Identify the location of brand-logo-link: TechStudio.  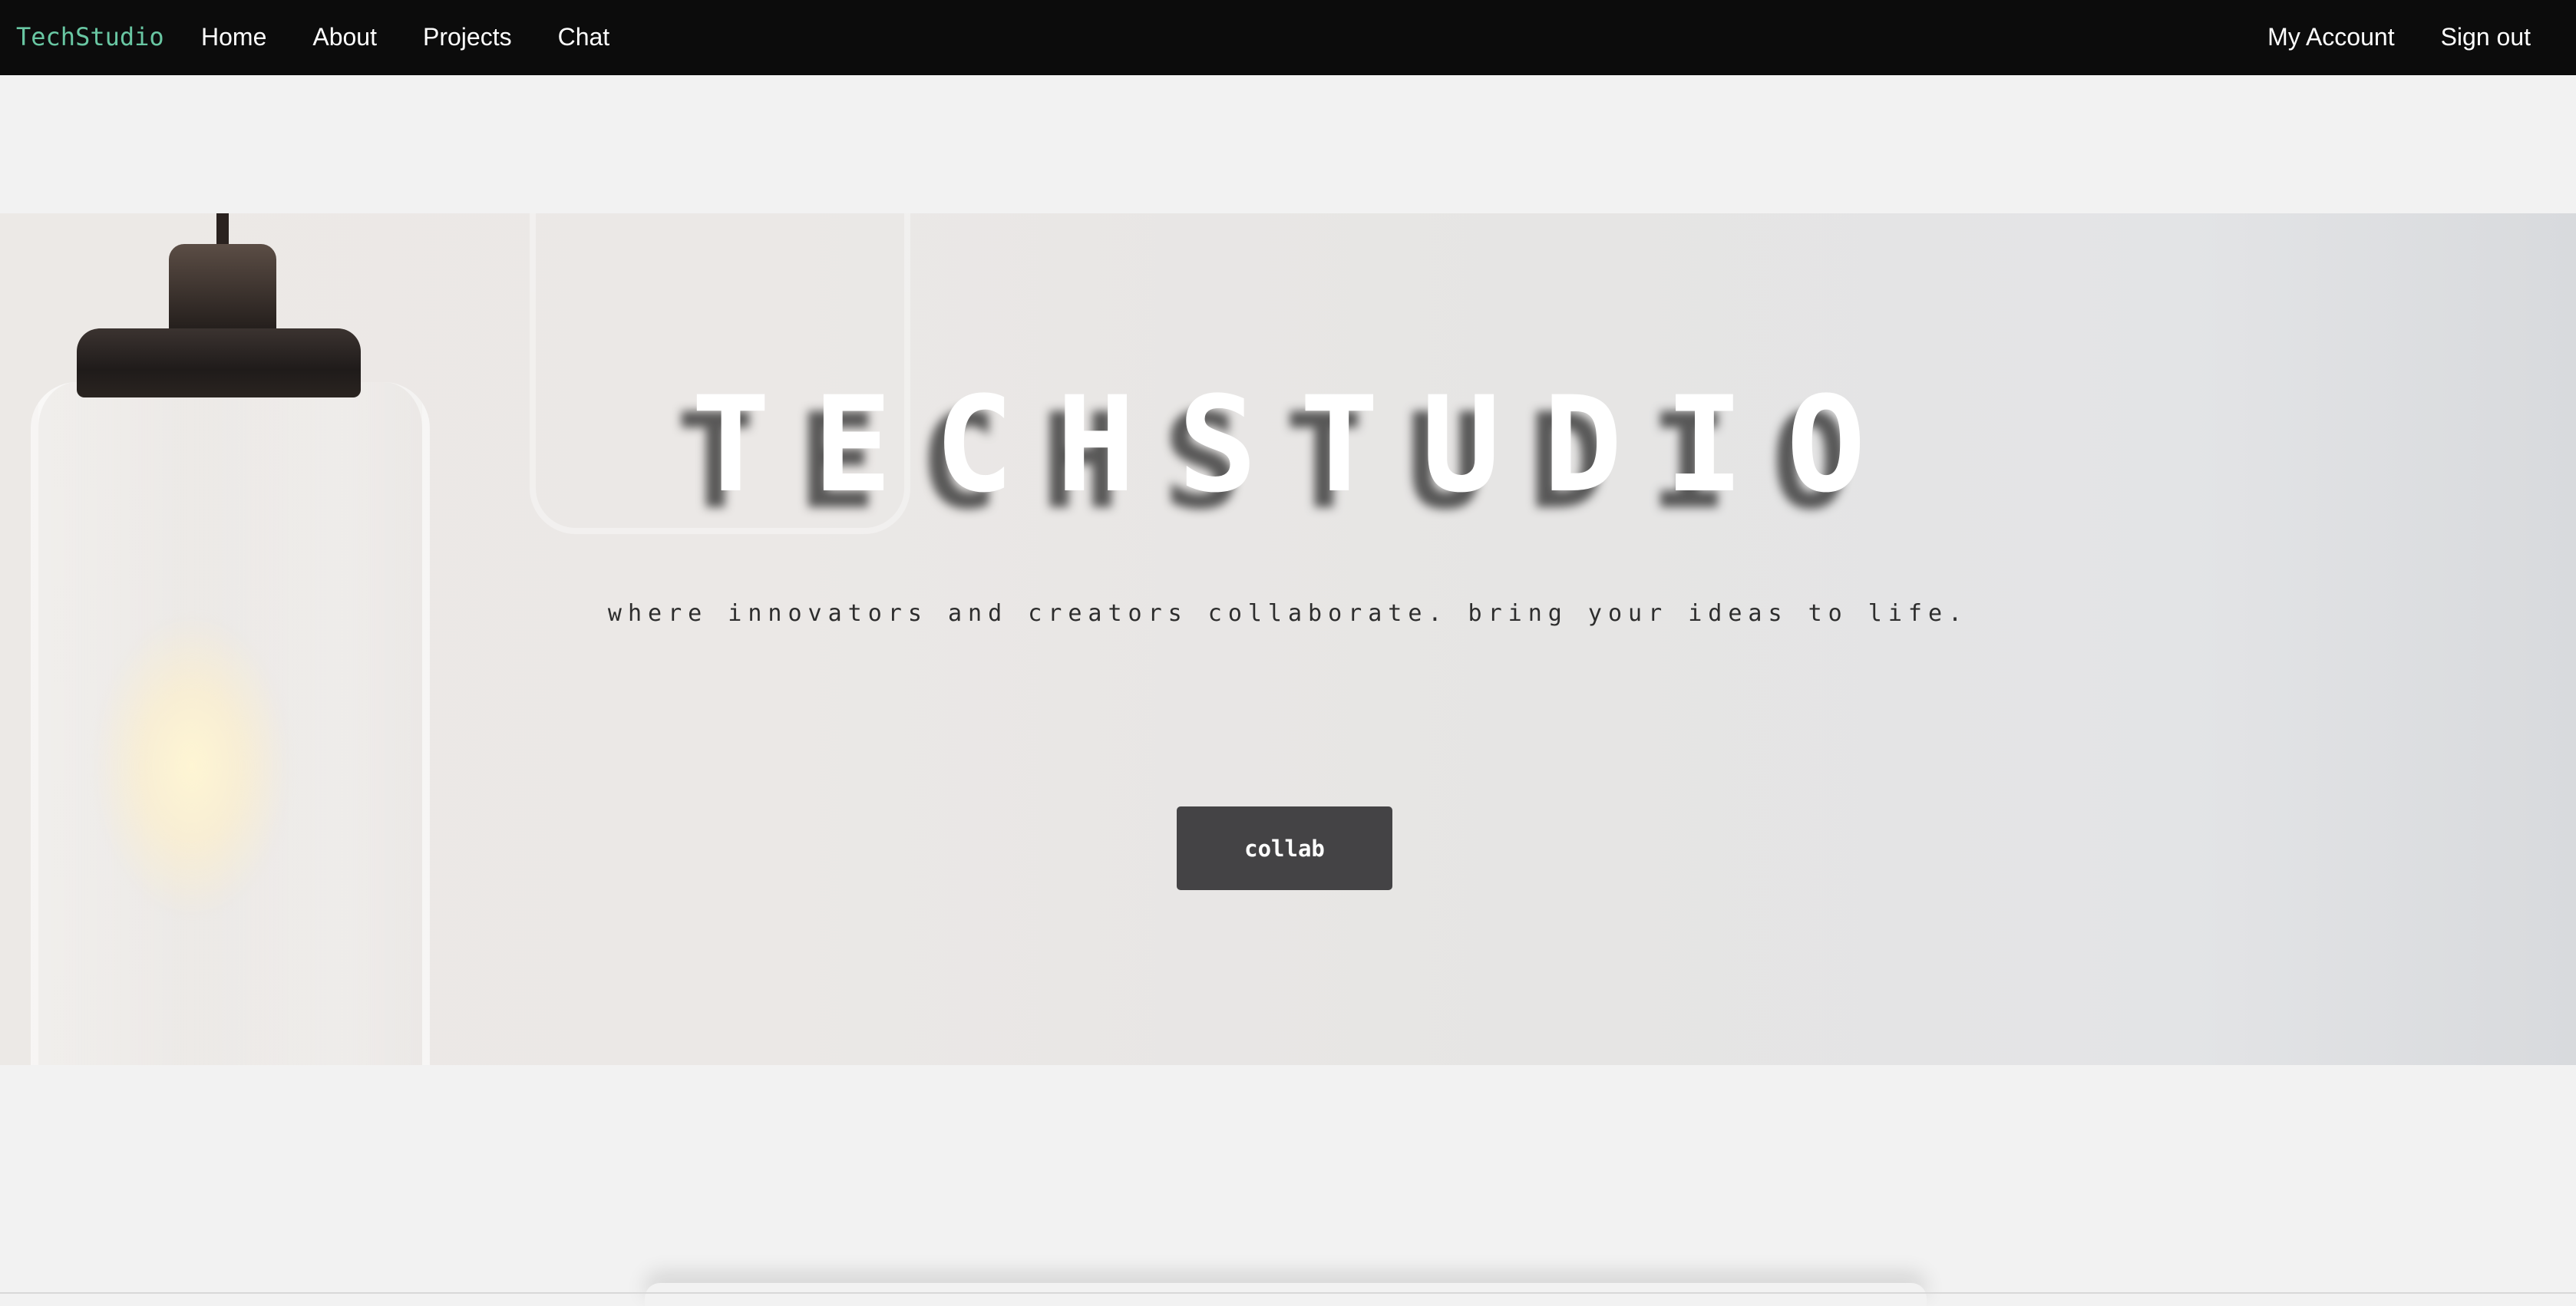
(90, 37).